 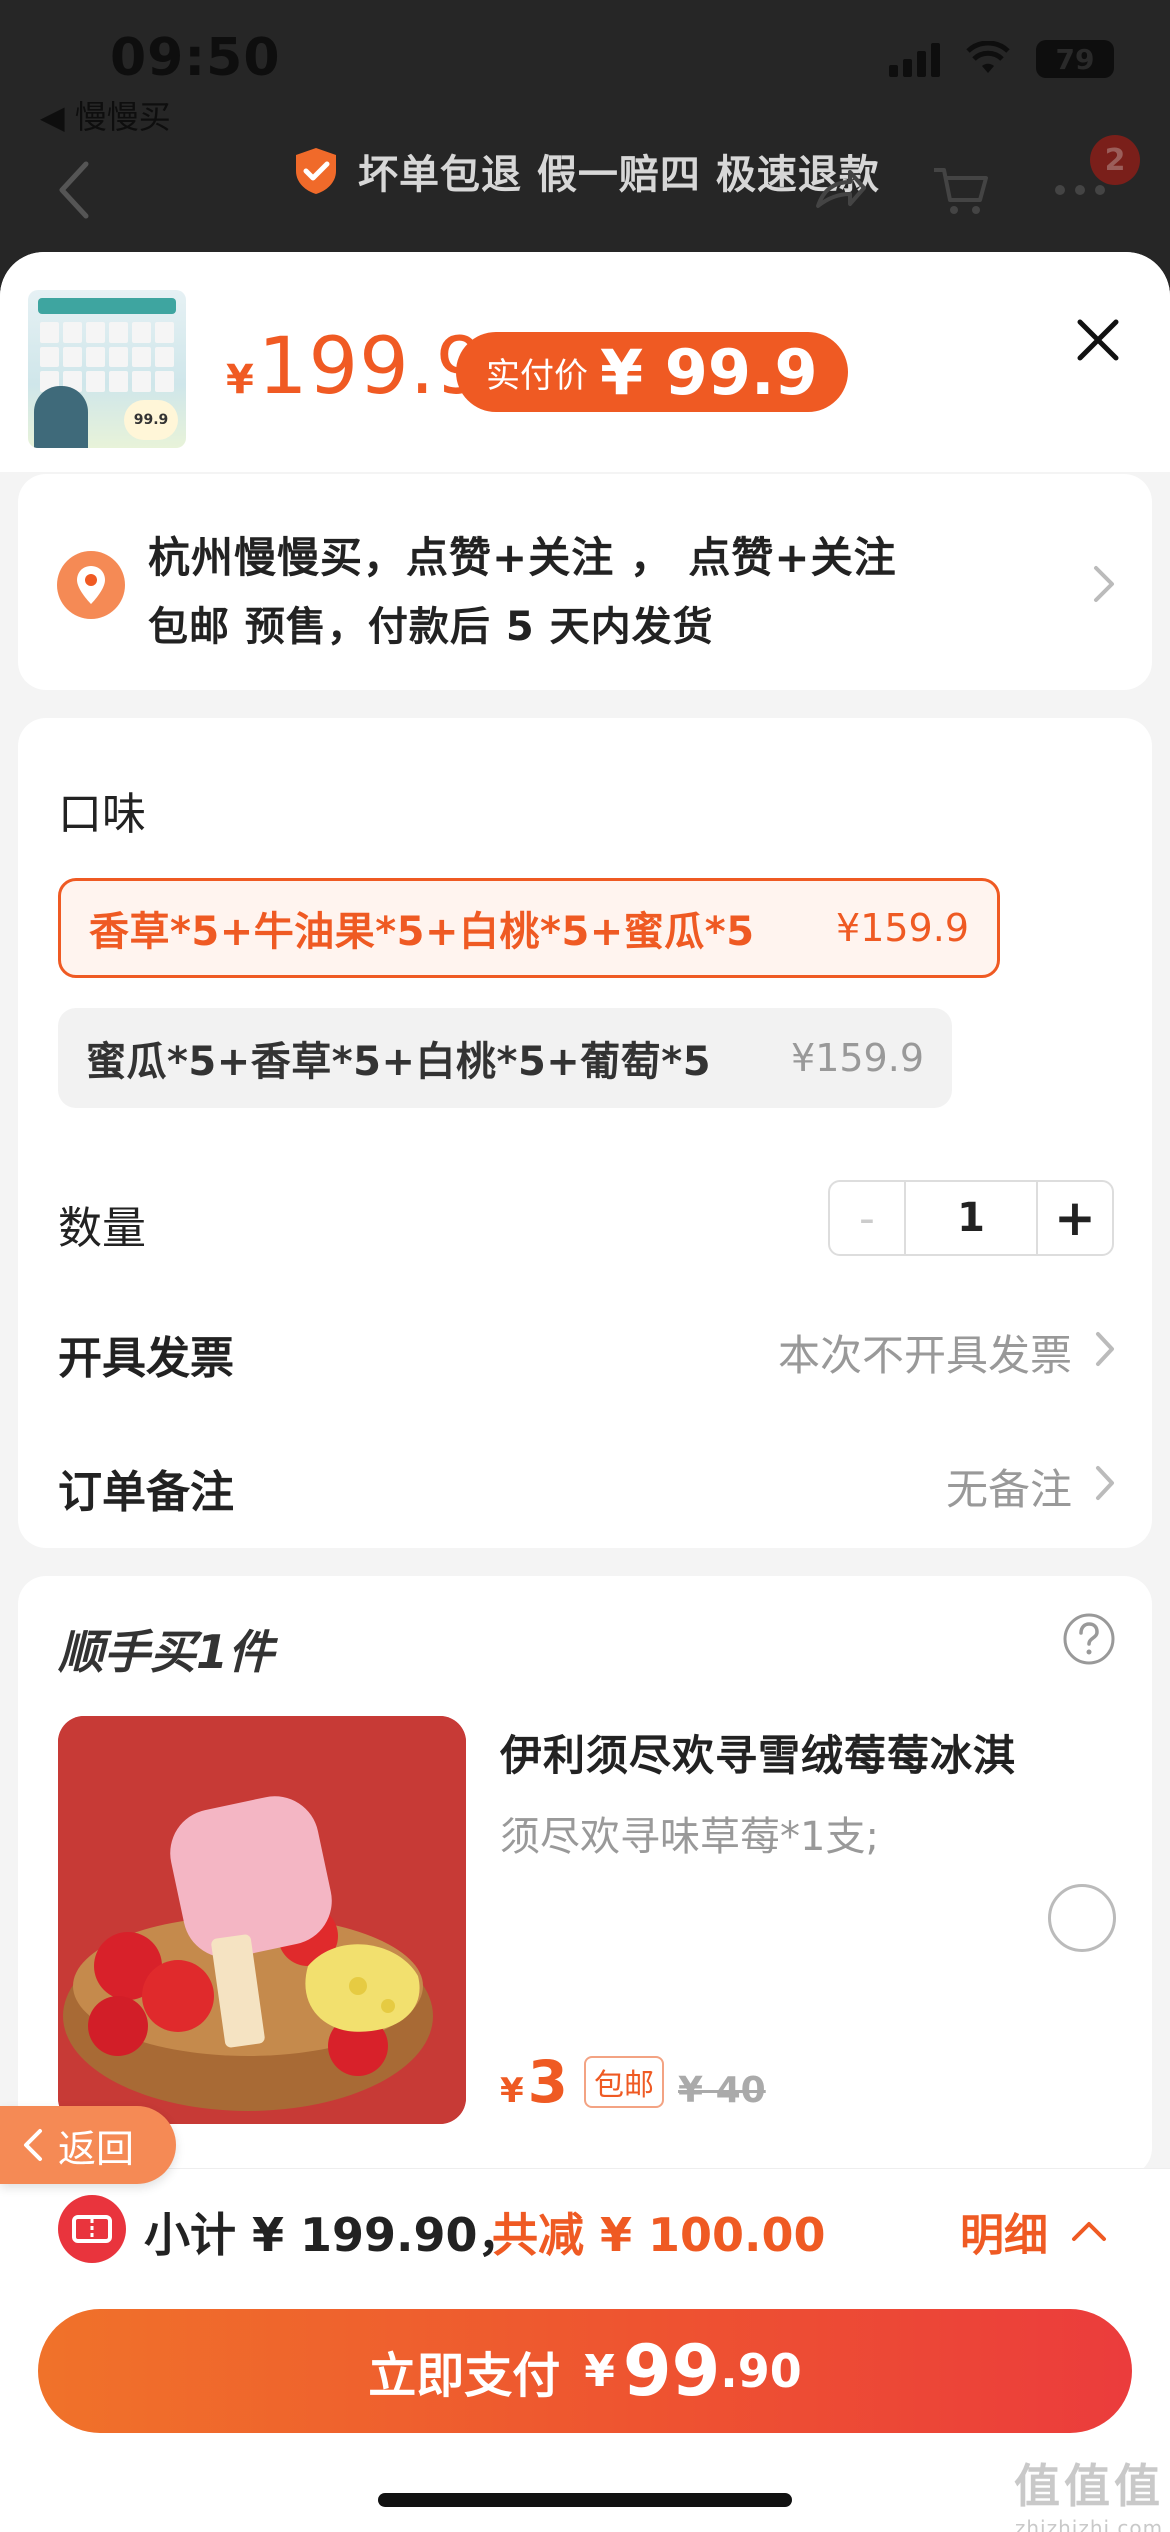 What do you see at coordinates (1082, 1918) in the screenshot?
I see `addon-select-radio` at bounding box center [1082, 1918].